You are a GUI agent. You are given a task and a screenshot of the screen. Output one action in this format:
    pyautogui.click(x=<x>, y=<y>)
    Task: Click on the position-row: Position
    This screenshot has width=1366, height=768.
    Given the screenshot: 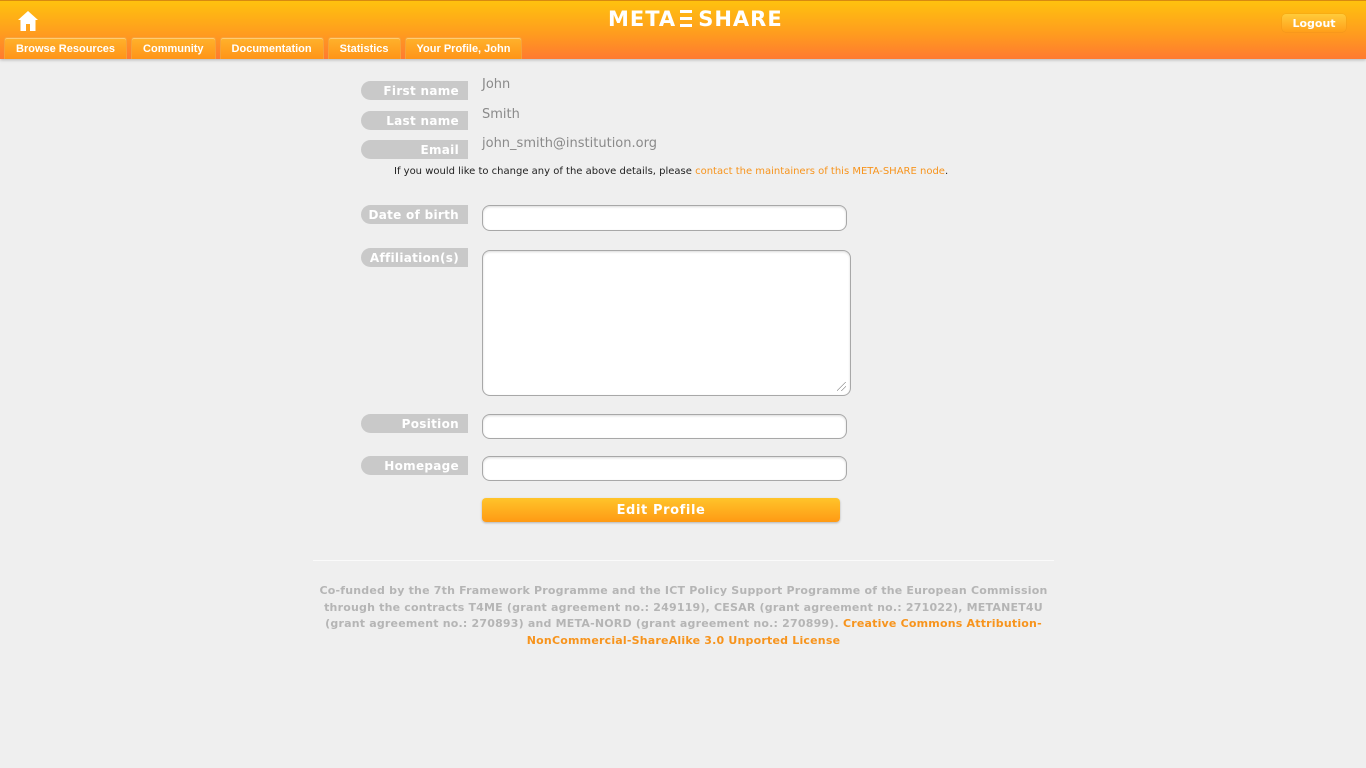 What is the action you would take?
    pyautogui.click(x=414, y=423)
    